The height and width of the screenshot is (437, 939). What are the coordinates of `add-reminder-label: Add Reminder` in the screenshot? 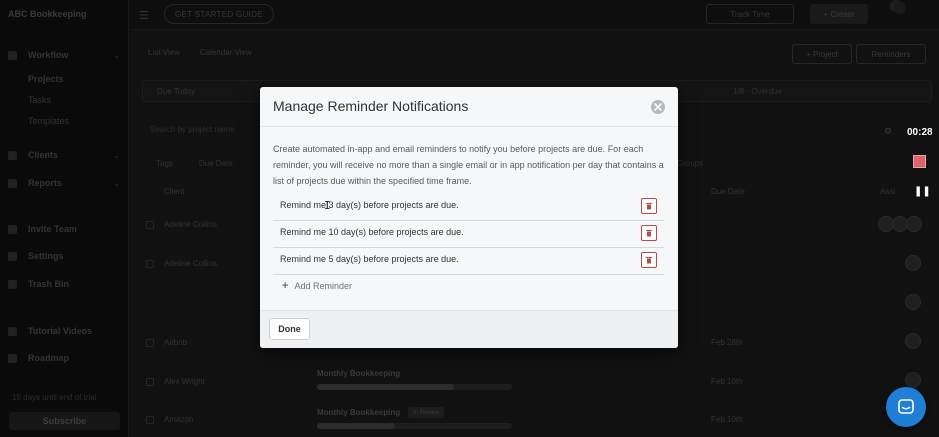 It's located at (323, 286).